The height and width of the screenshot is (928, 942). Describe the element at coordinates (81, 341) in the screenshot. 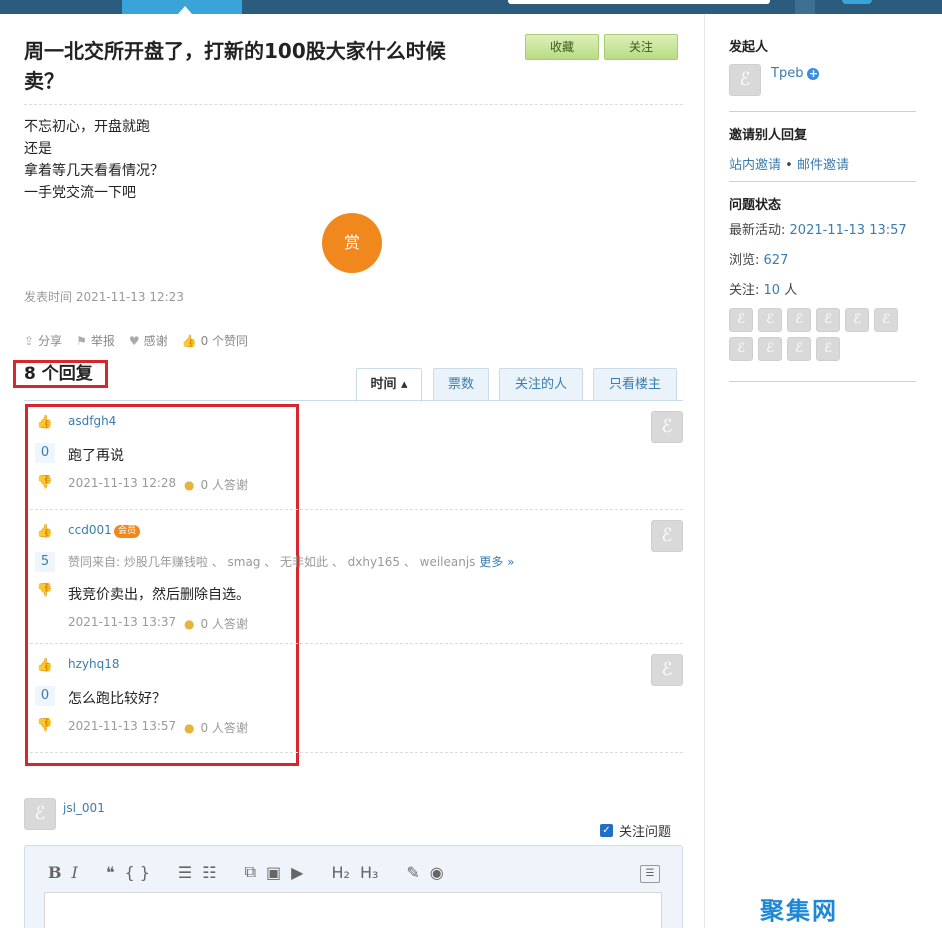

I see `flag-icon: ⚑` at that location.